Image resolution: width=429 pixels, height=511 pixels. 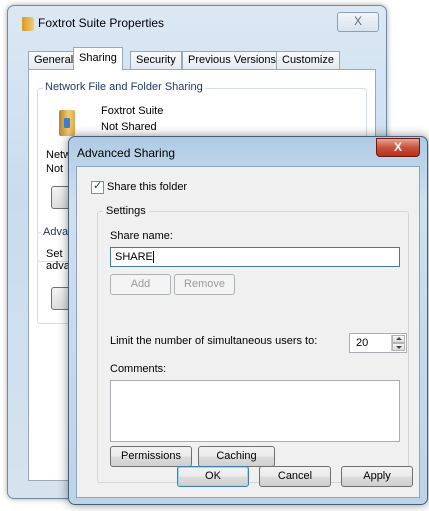 I want to click on network-sharing-group-title: Network File and Folder Sharing, so click(x=124, y=87).